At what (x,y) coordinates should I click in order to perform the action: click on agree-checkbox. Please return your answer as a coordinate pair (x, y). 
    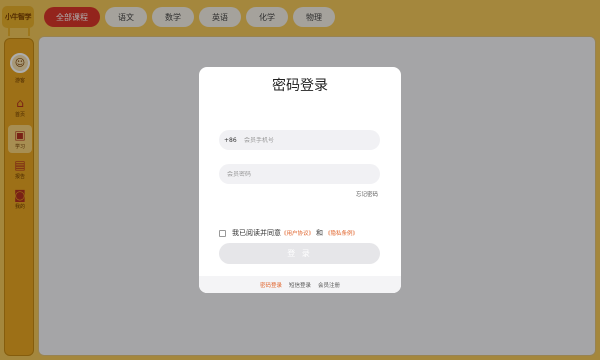
    Looking at the image, I should click on (222, 233).